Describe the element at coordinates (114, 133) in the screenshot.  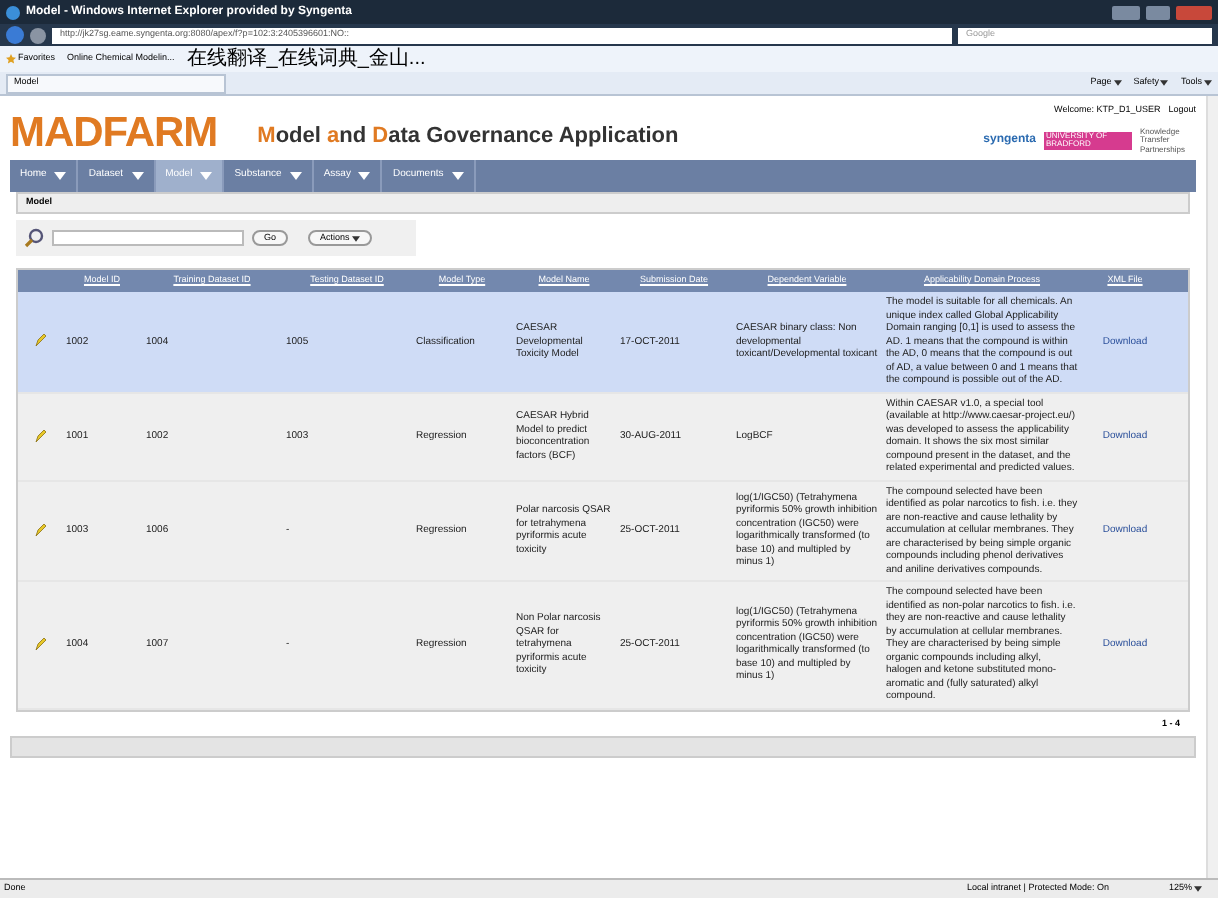
I see `logo: MADFARM` at that location.